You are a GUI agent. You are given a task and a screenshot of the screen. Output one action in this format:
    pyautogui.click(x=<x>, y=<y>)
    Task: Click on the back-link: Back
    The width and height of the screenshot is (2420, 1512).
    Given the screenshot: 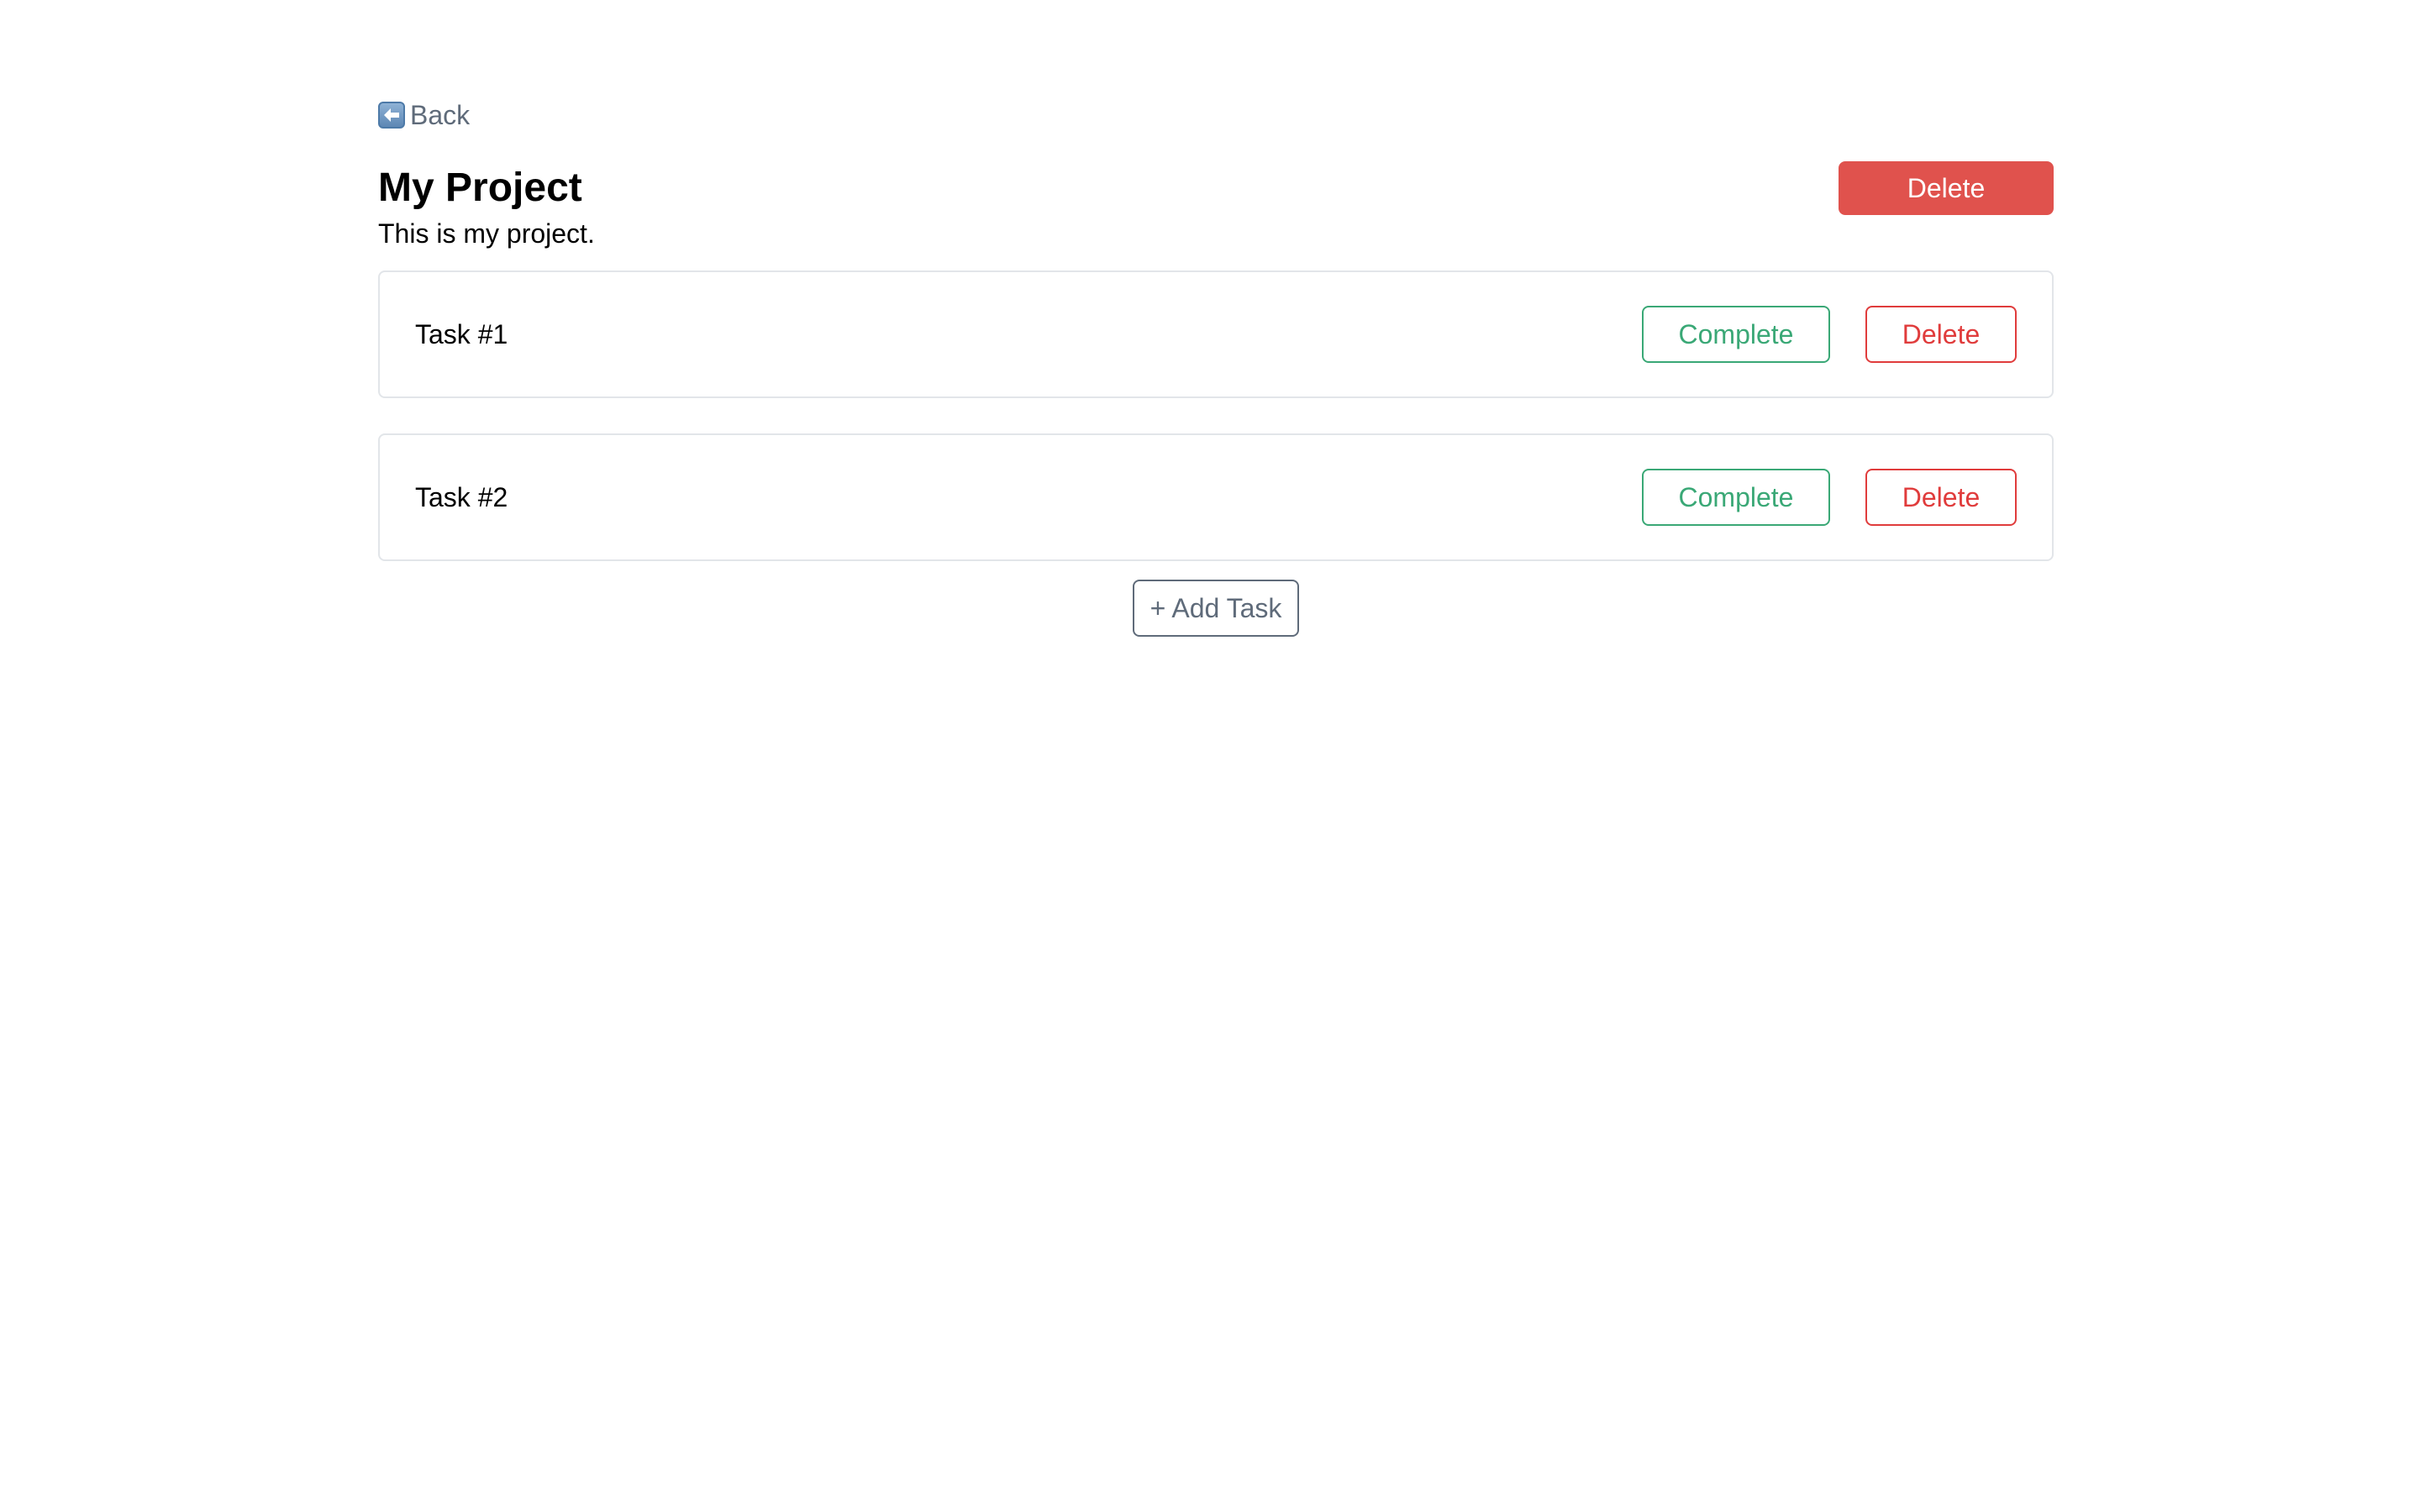 What is the action you would take?
    pyautogui.click(x=424, y=115)
    